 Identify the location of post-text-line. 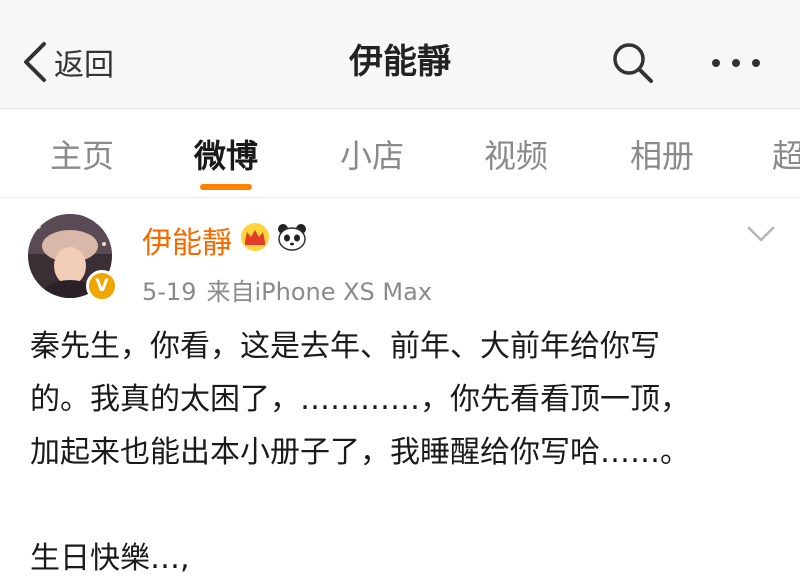
(405, 505).